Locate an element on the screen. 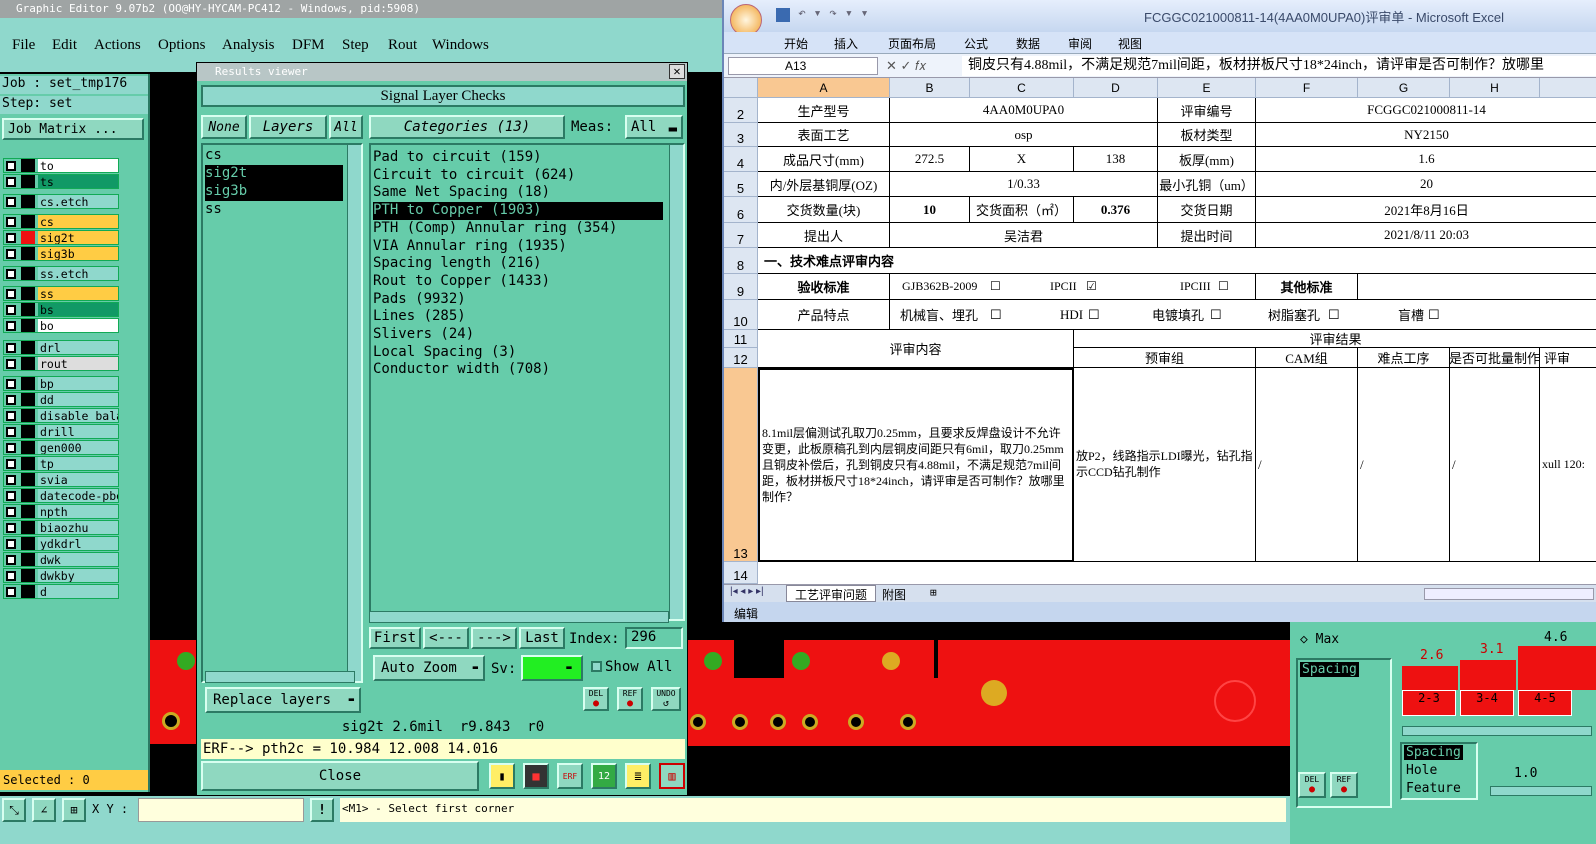 The width and height of the screenshot is (1596, 844). col-header: D is located at coordinates (1116, 88).